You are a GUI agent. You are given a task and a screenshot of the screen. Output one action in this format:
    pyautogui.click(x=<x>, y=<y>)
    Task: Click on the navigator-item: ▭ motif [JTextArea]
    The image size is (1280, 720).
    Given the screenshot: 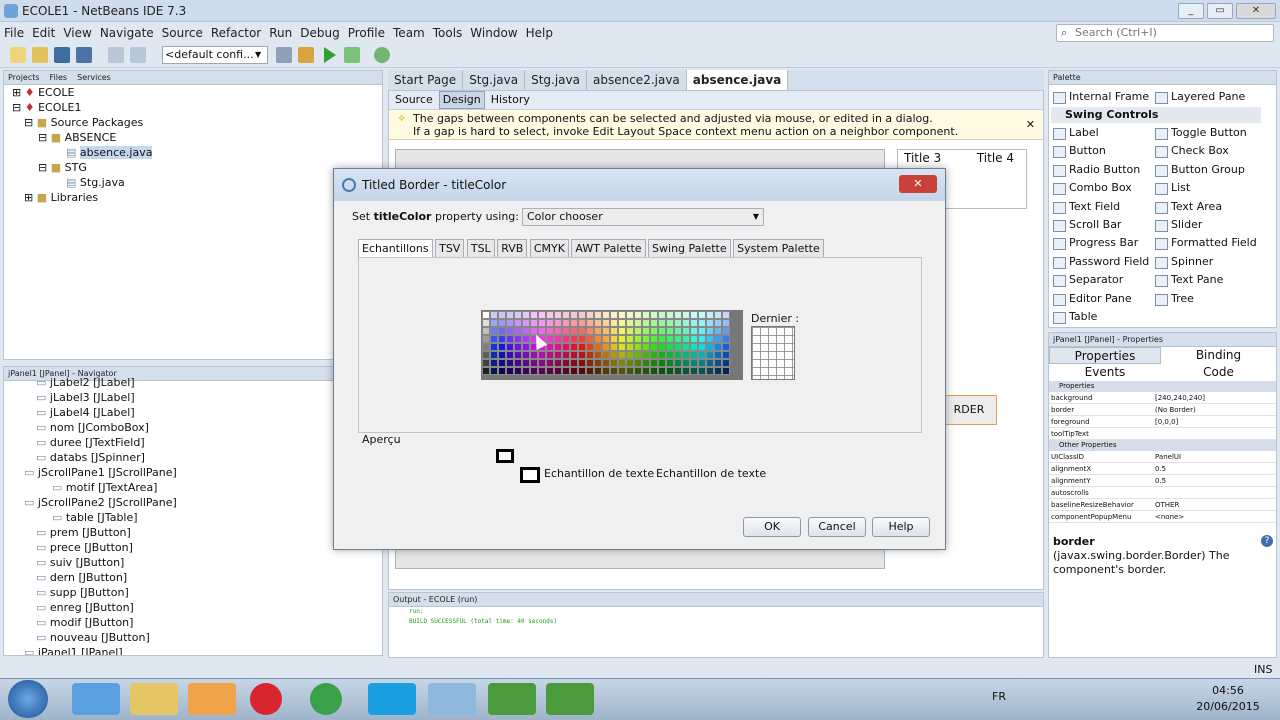 What is the action you would take?
    pyautogui.click(x=193, y=487)
    